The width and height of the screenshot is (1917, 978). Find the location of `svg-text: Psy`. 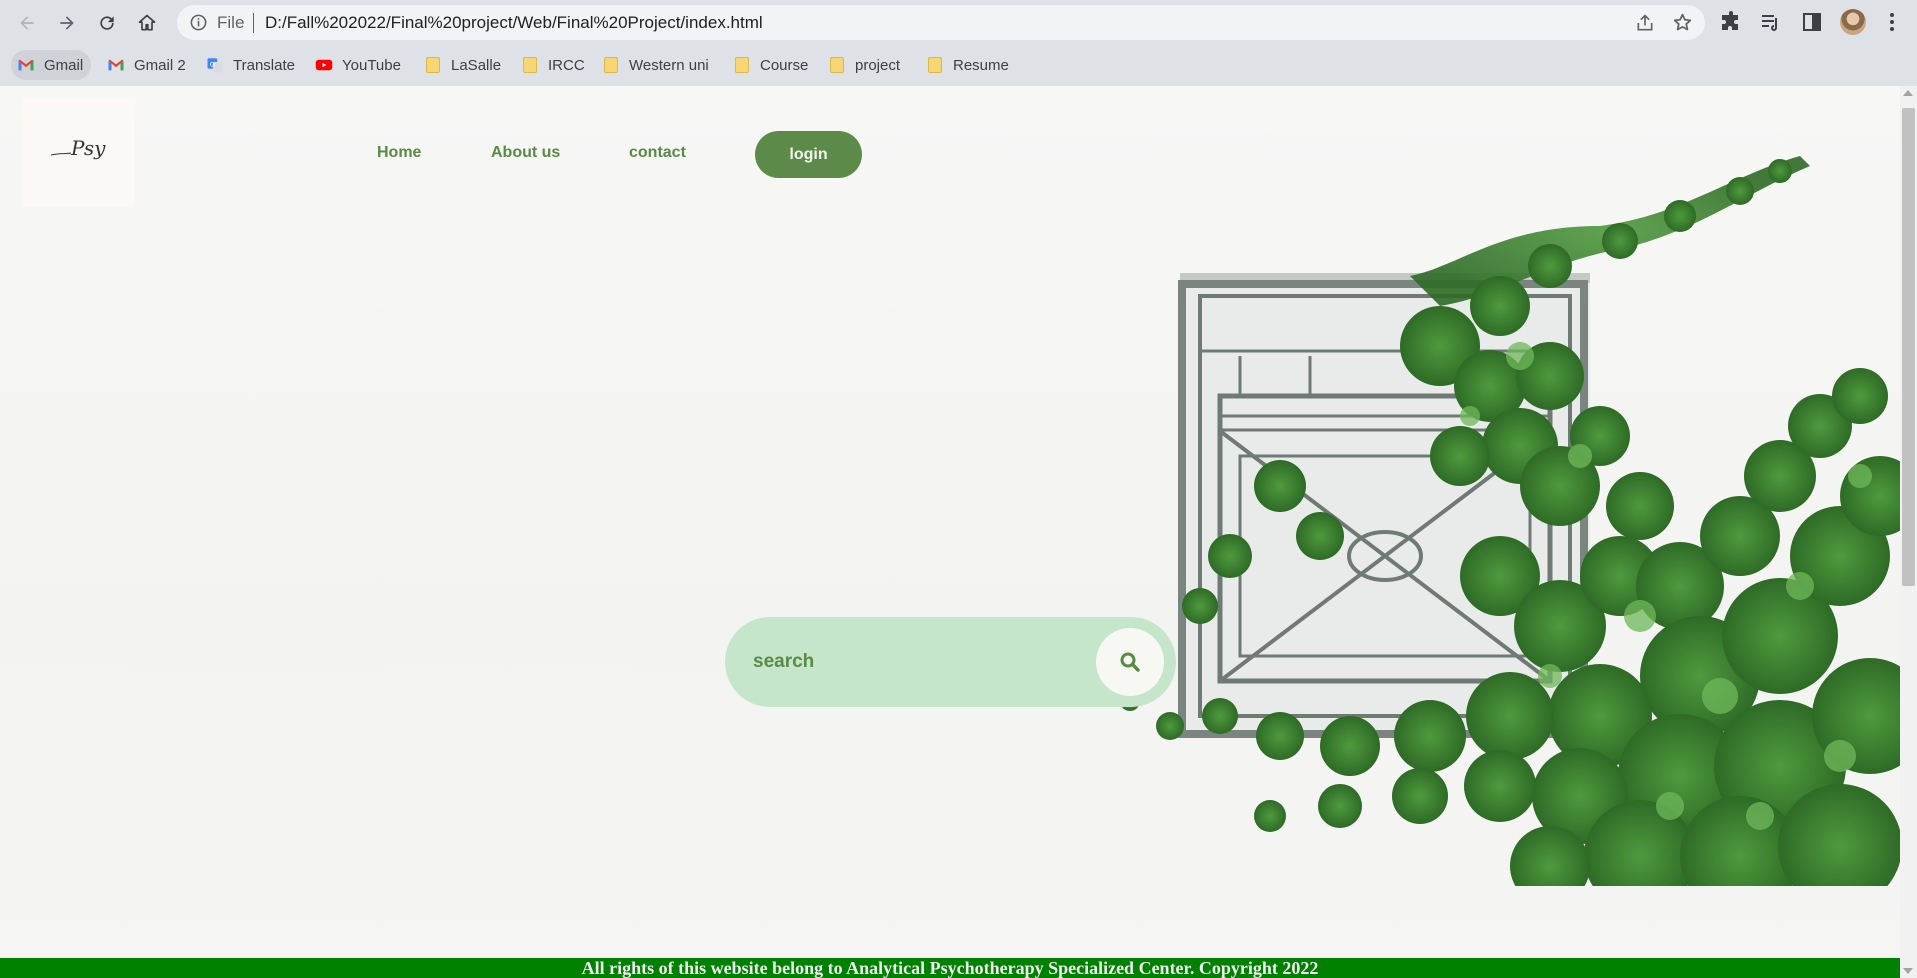

svg-text: Psy is located at coordinates (88, 148).